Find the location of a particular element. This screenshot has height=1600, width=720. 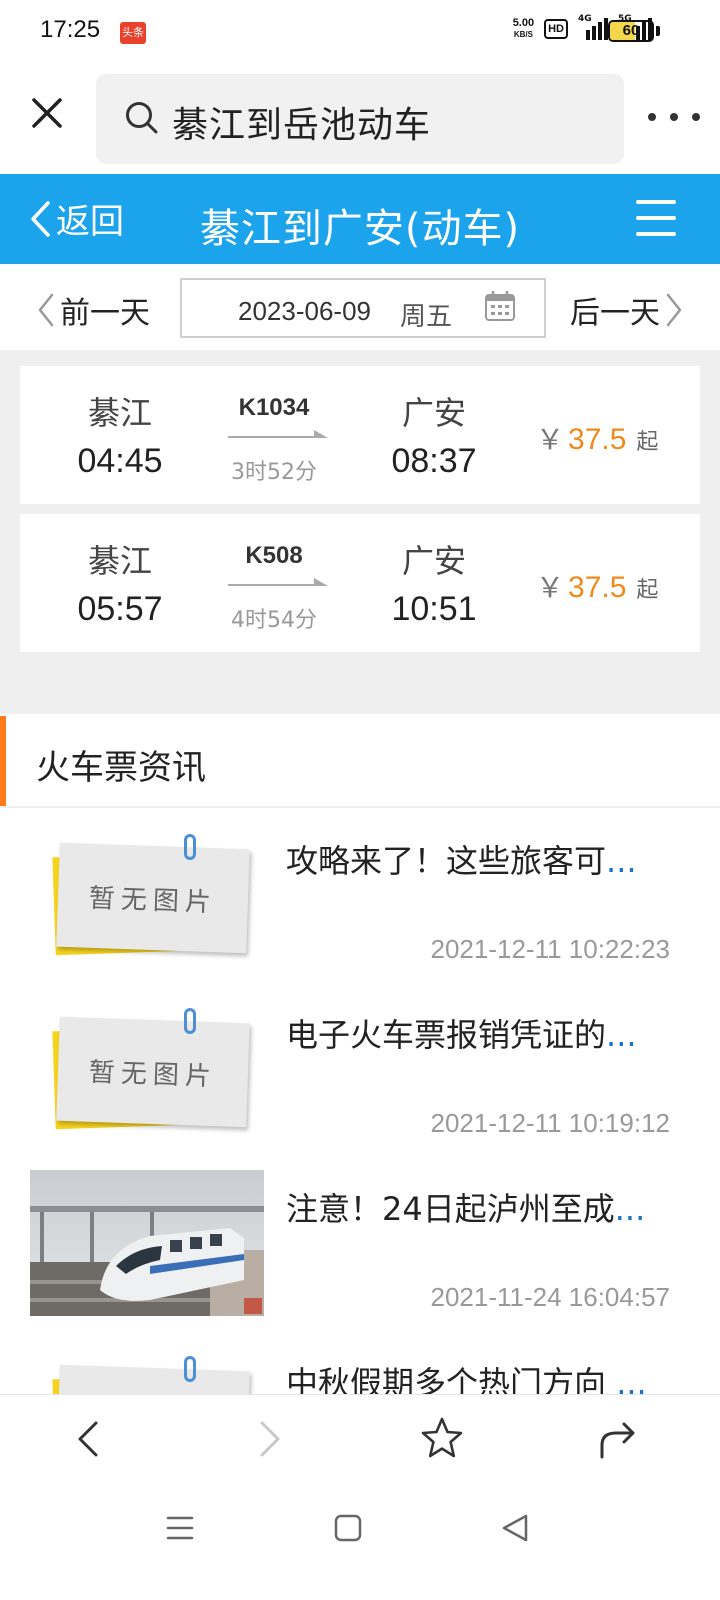

section-accent-bar is located at coordinates (3, 761).